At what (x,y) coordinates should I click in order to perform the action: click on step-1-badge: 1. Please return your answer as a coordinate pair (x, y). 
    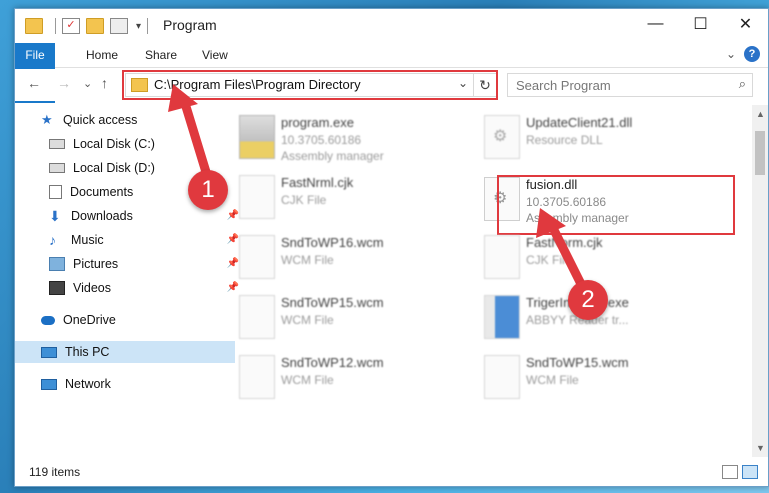
    Looking at the image, I should click on (208, 190).